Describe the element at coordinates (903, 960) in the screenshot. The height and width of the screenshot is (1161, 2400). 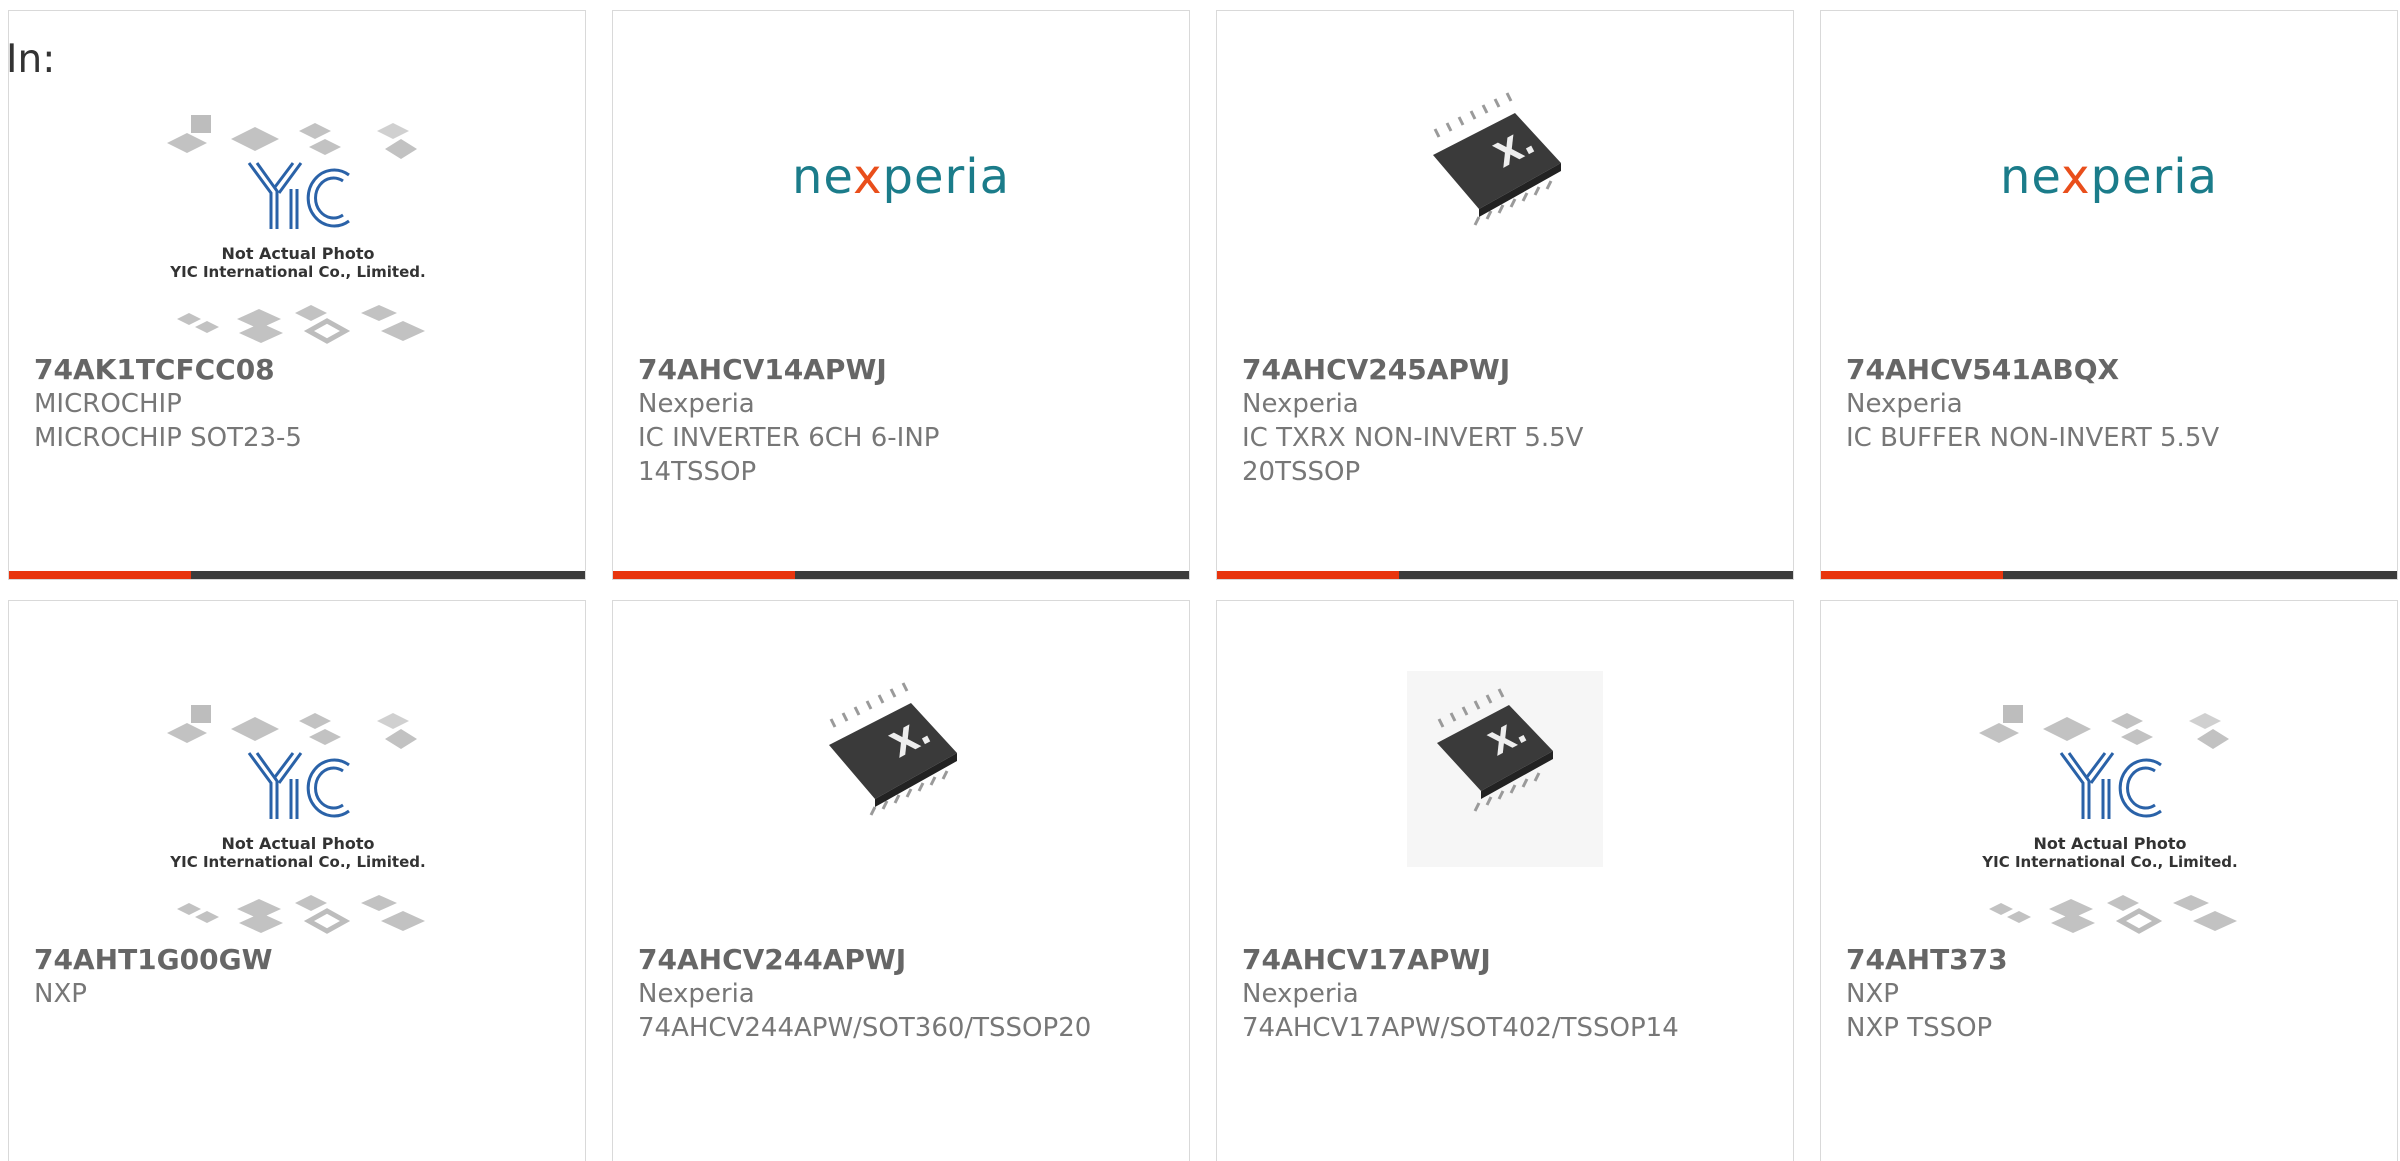
I see `part-number: 74AHCV244APWJ` at that location.